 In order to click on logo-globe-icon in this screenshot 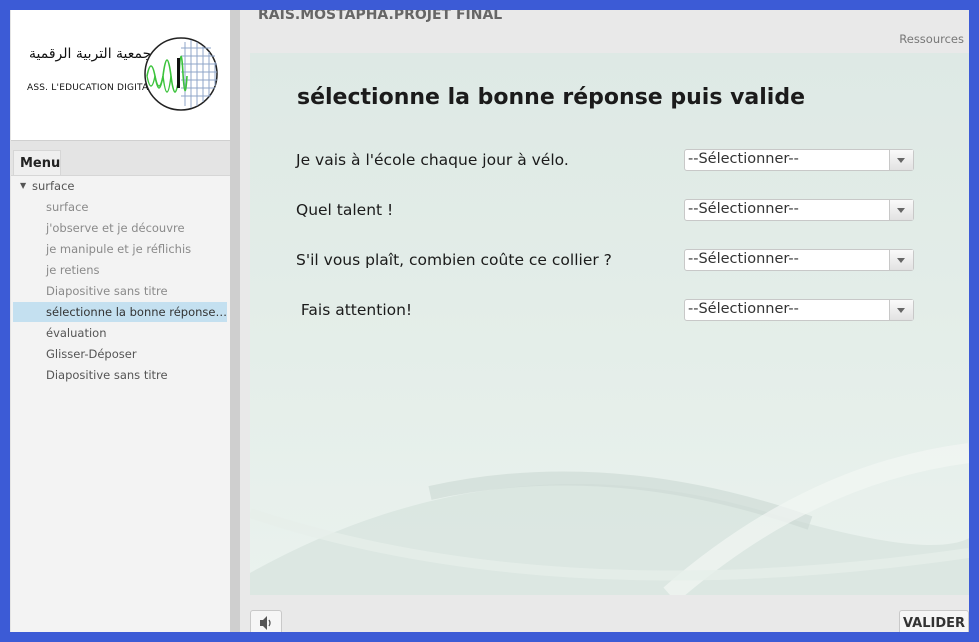, I will do `click(181, 74)`.